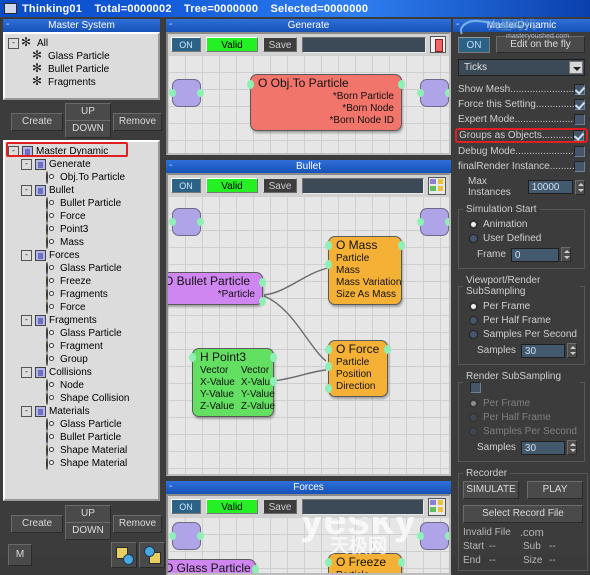 The image size is (590, 575). What do you see at coordinates (232, 506) in the screenshot?
I see `forces-valid-button: Valid` at bounding box center [232, 506].